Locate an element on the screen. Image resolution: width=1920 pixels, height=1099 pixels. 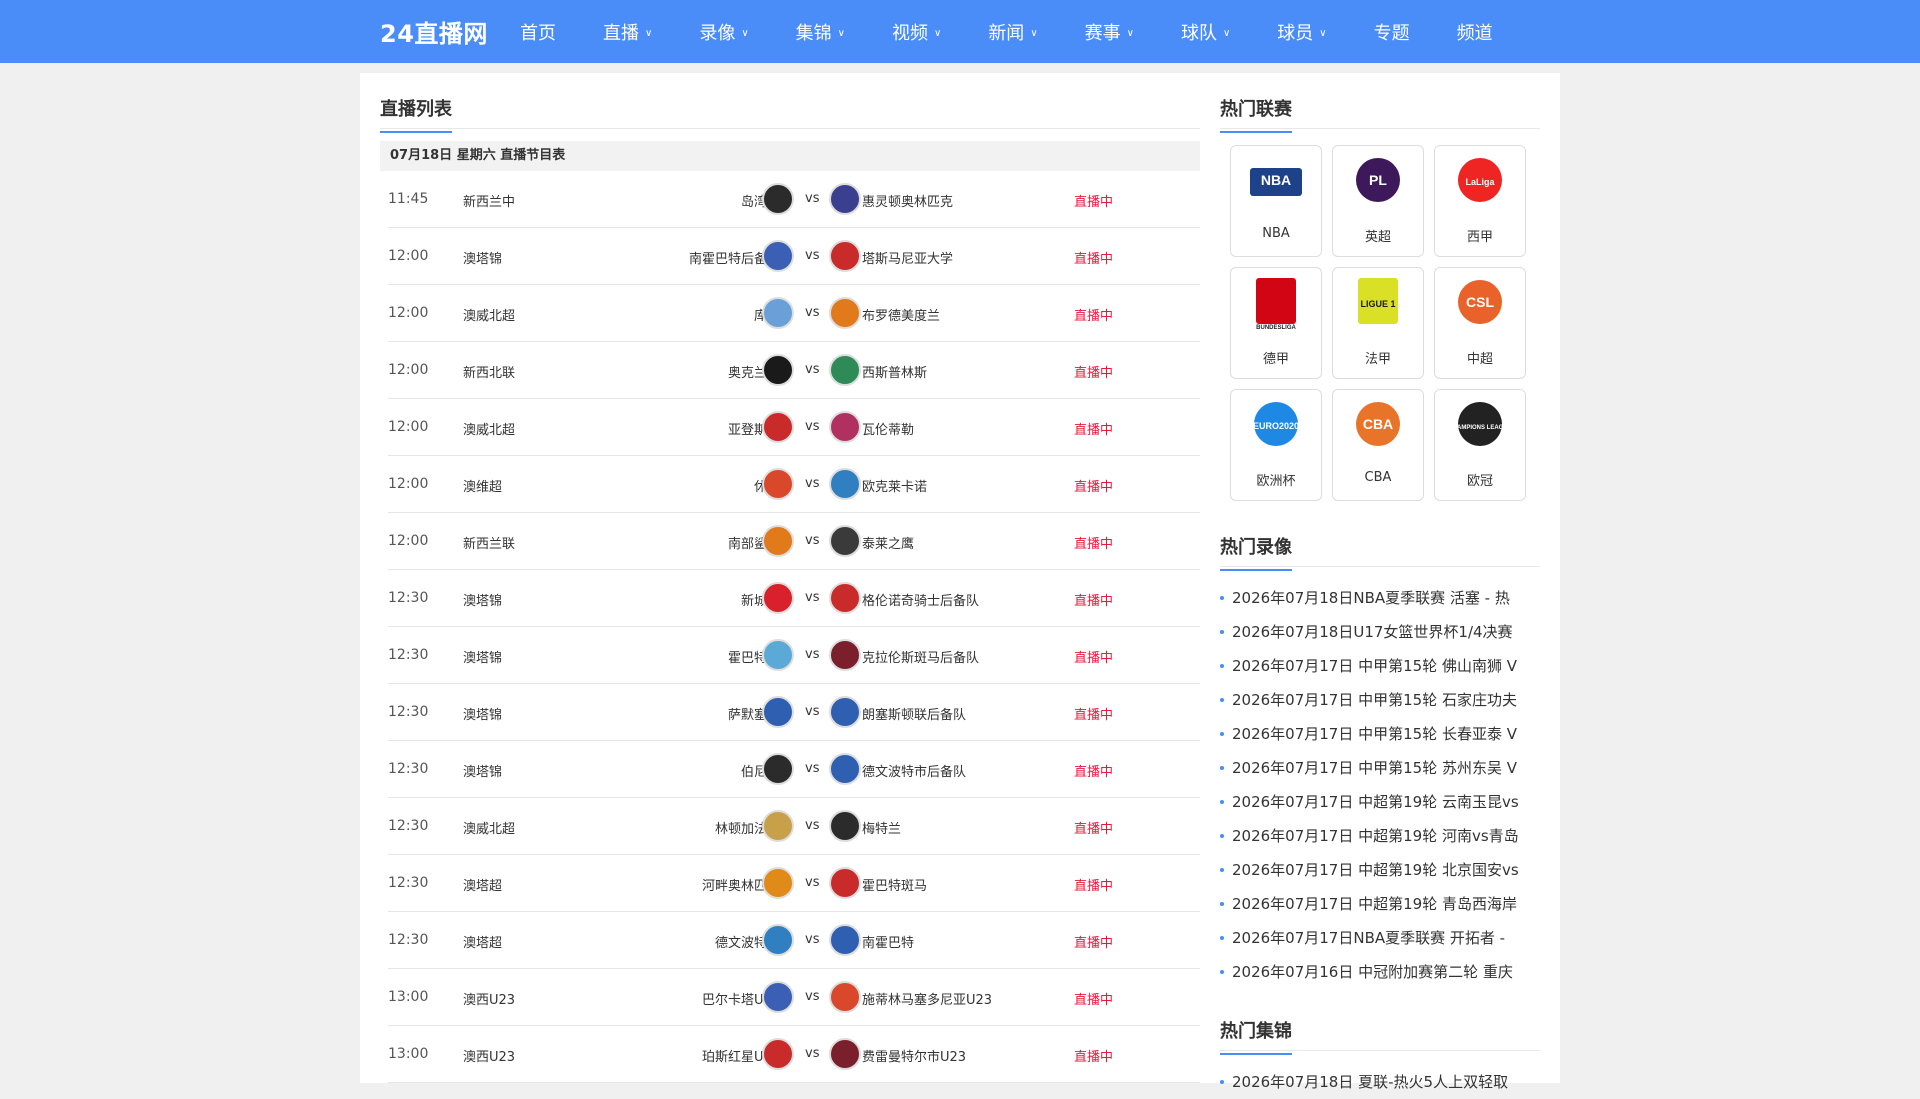
away-team-name: 格伦诺奇骑士后备队 is located at coordinates (920, 599).